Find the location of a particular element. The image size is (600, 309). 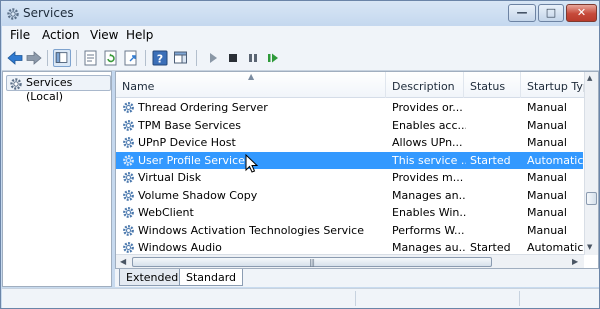

tab-standard: Standard is located at coordinates (211, 277).